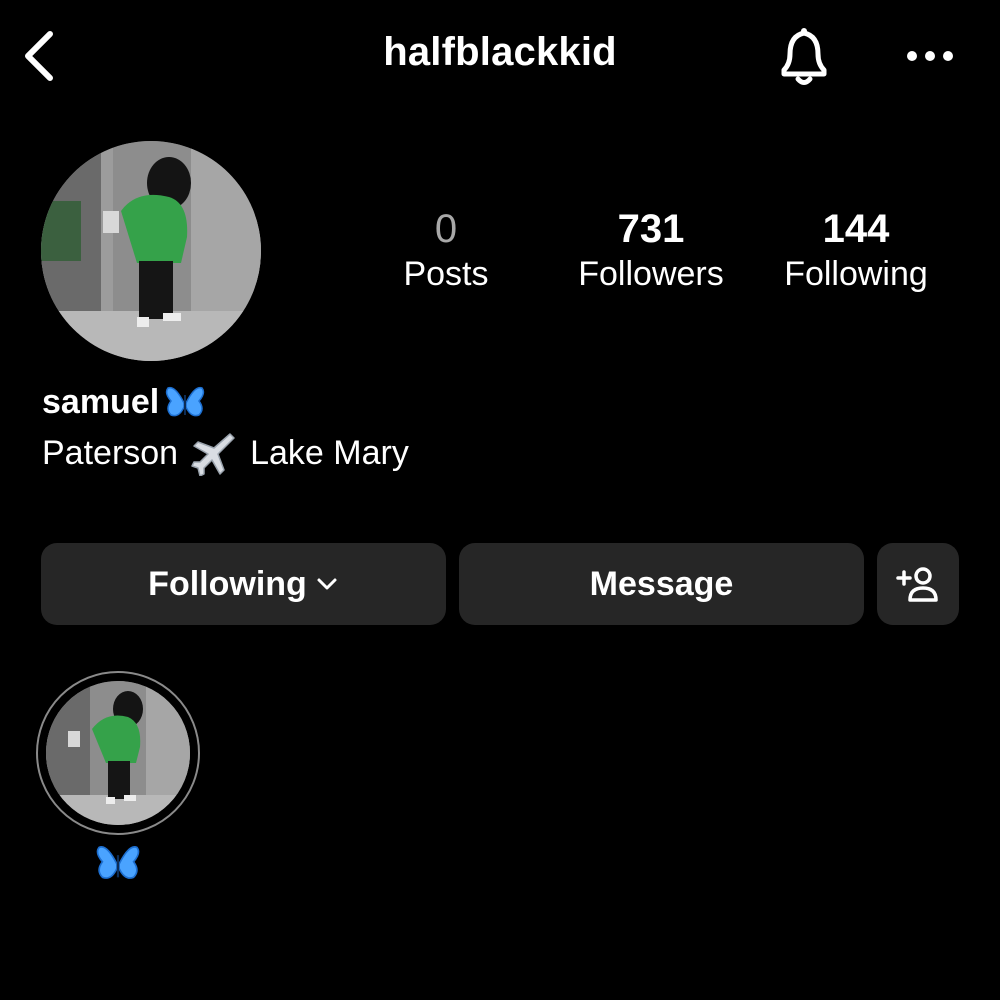 Image resolution: width=1000 pixels, height=1000 pixels. I want to click on profile-username: halfblackkid, so click(500, 52).